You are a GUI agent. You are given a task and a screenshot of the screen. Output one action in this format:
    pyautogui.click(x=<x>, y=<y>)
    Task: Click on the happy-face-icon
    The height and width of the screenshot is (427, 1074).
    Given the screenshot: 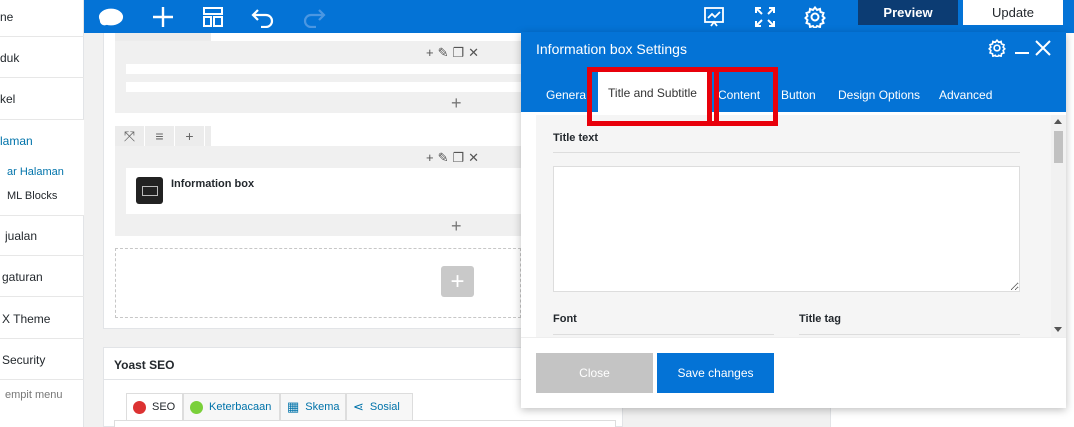 What is the action you would take?
    pyautogui.click(x=196, y=407)
    